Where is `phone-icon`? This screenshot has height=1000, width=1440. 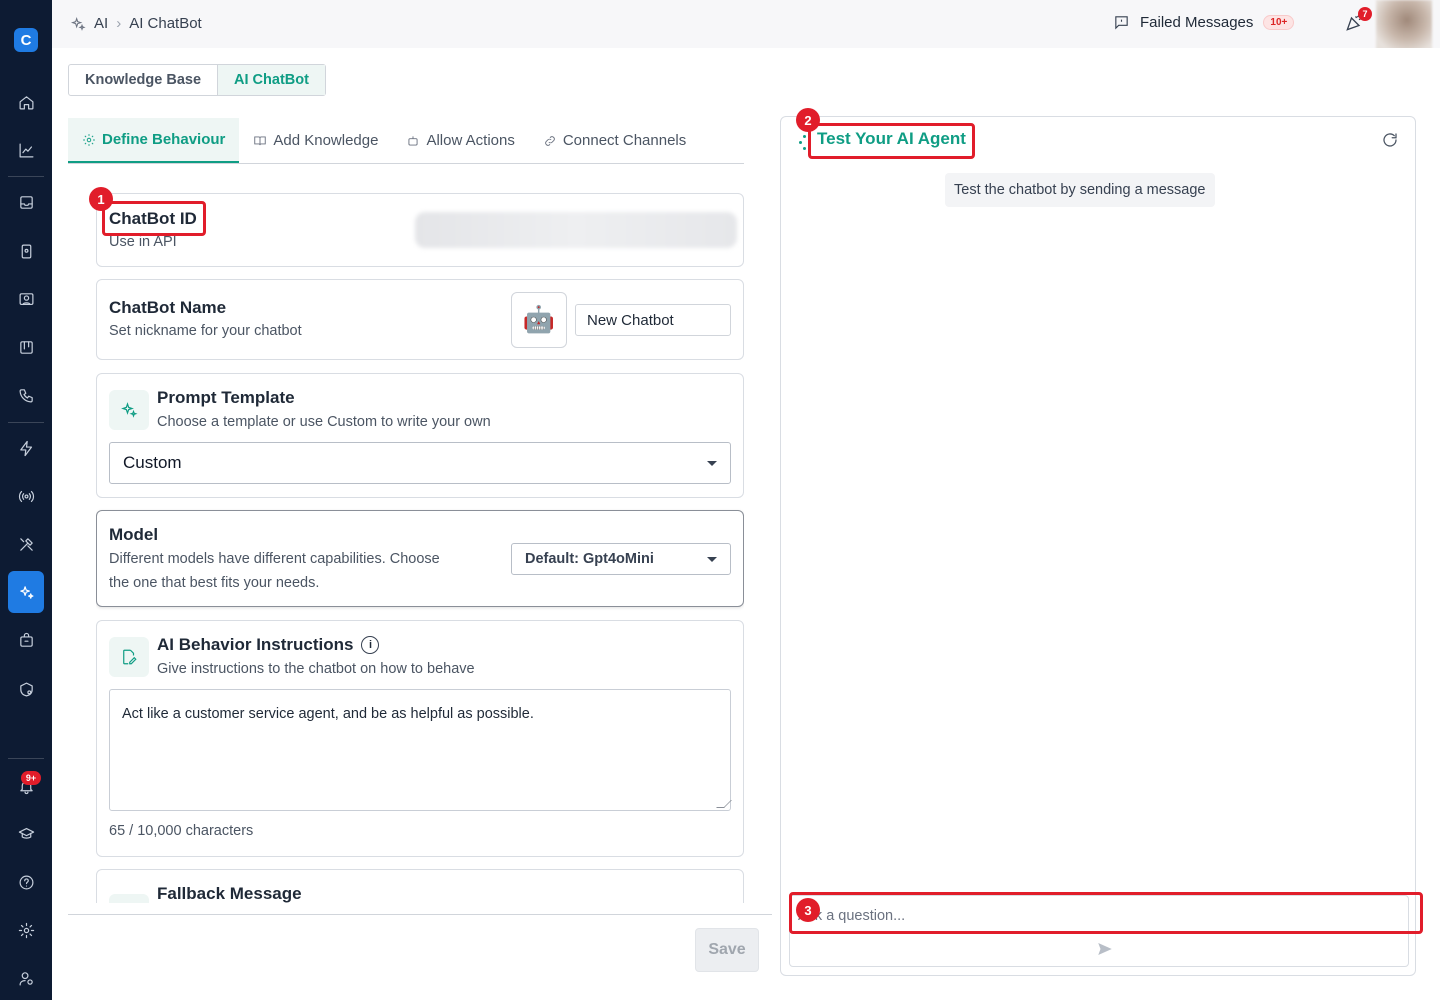
phone-icon is located at coordinates (26, 395).